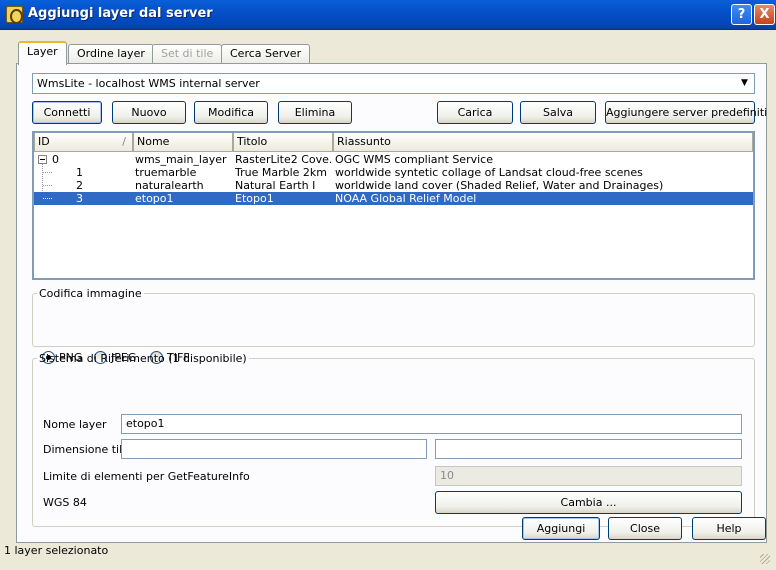 Image resolution: width=776 pixels, height=570 pixels. I want to click on tab-layer: Layer, so click(42, 53).